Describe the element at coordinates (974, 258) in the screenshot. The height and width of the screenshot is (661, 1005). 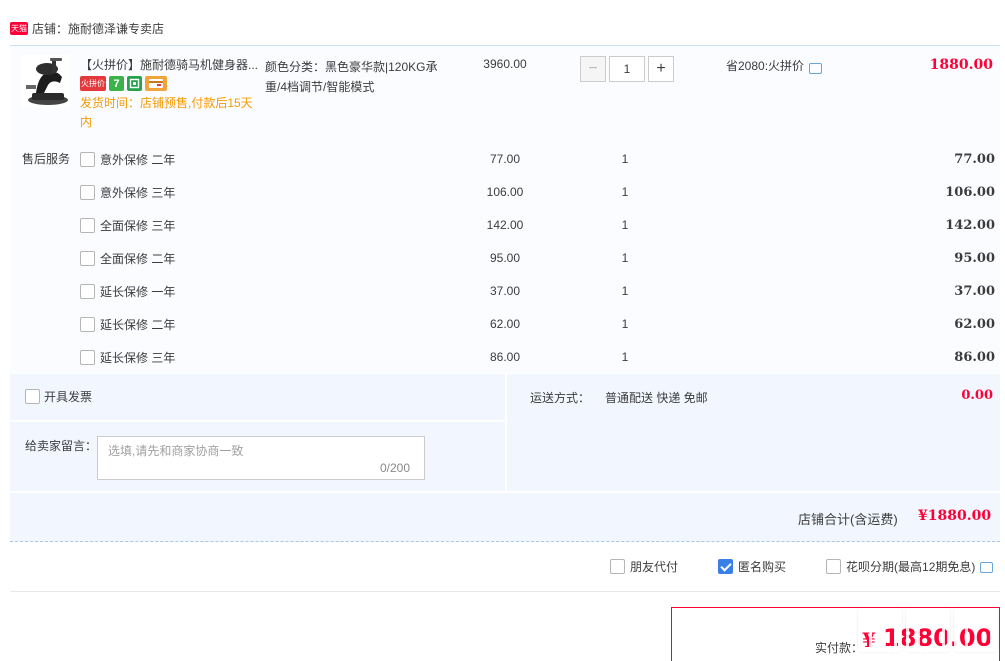
I see `service-sum: 95.00` at that location.